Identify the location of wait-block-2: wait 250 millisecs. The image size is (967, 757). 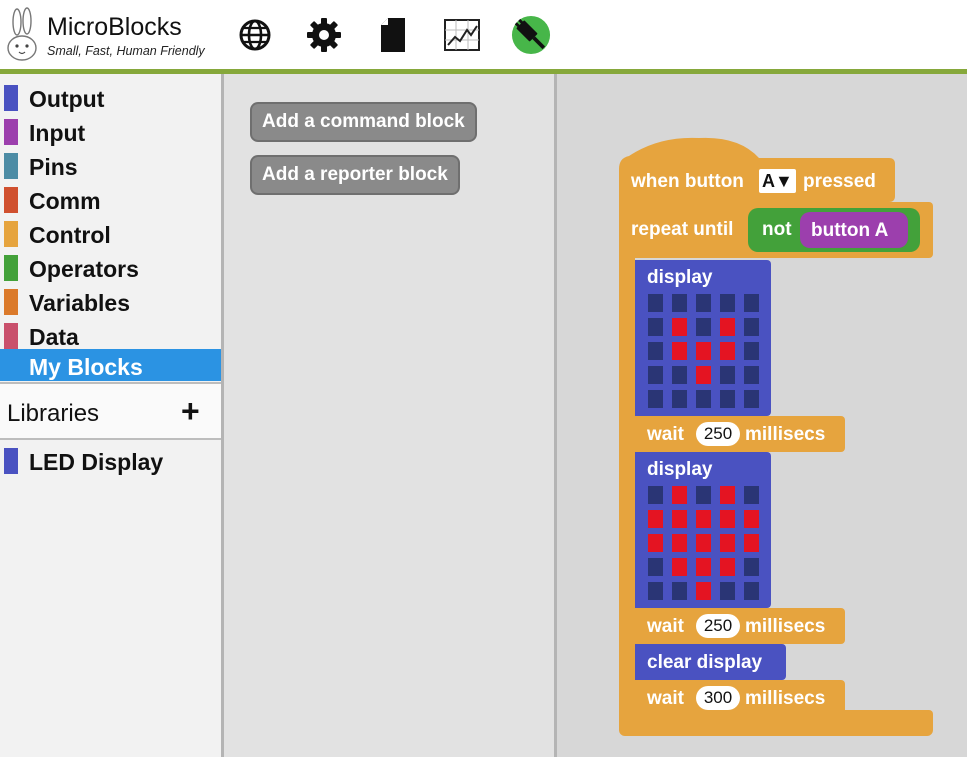
(740, 626).